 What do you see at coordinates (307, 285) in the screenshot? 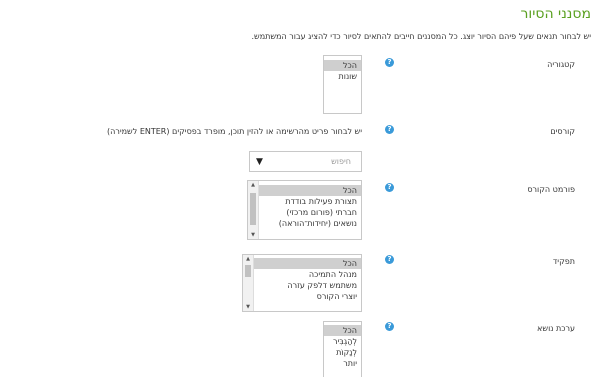
I see `role-option-helpdesk: משתמש דלפק עזרה` at bounding box center [307, 285].